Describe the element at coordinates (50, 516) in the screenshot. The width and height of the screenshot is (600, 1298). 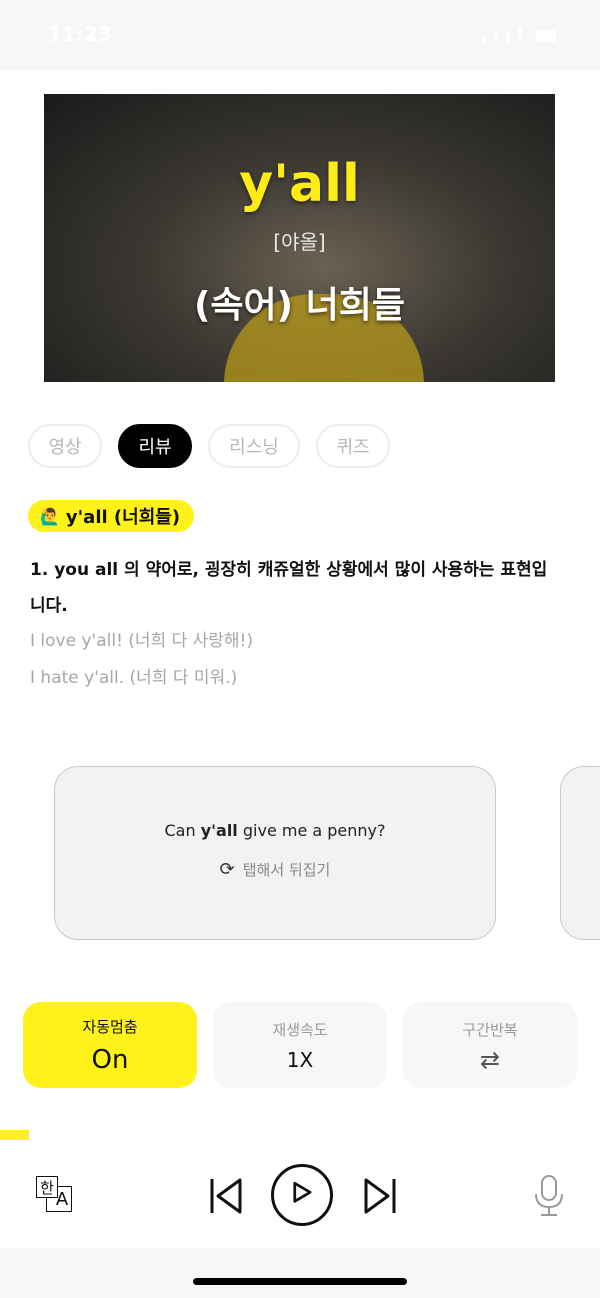
I see `raising-hand-icon: 🙋‍♂️` at that location.